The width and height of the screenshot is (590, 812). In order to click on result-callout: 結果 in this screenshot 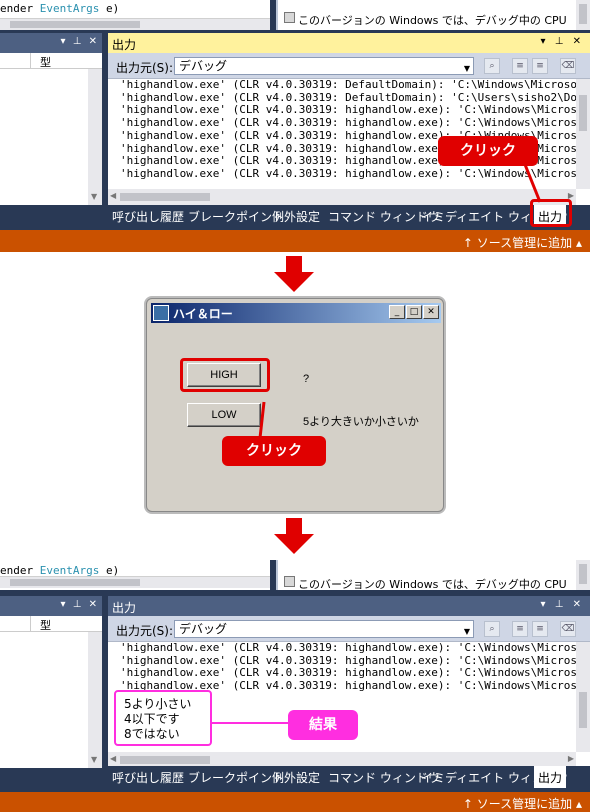, I will do `click(323, 725)`.